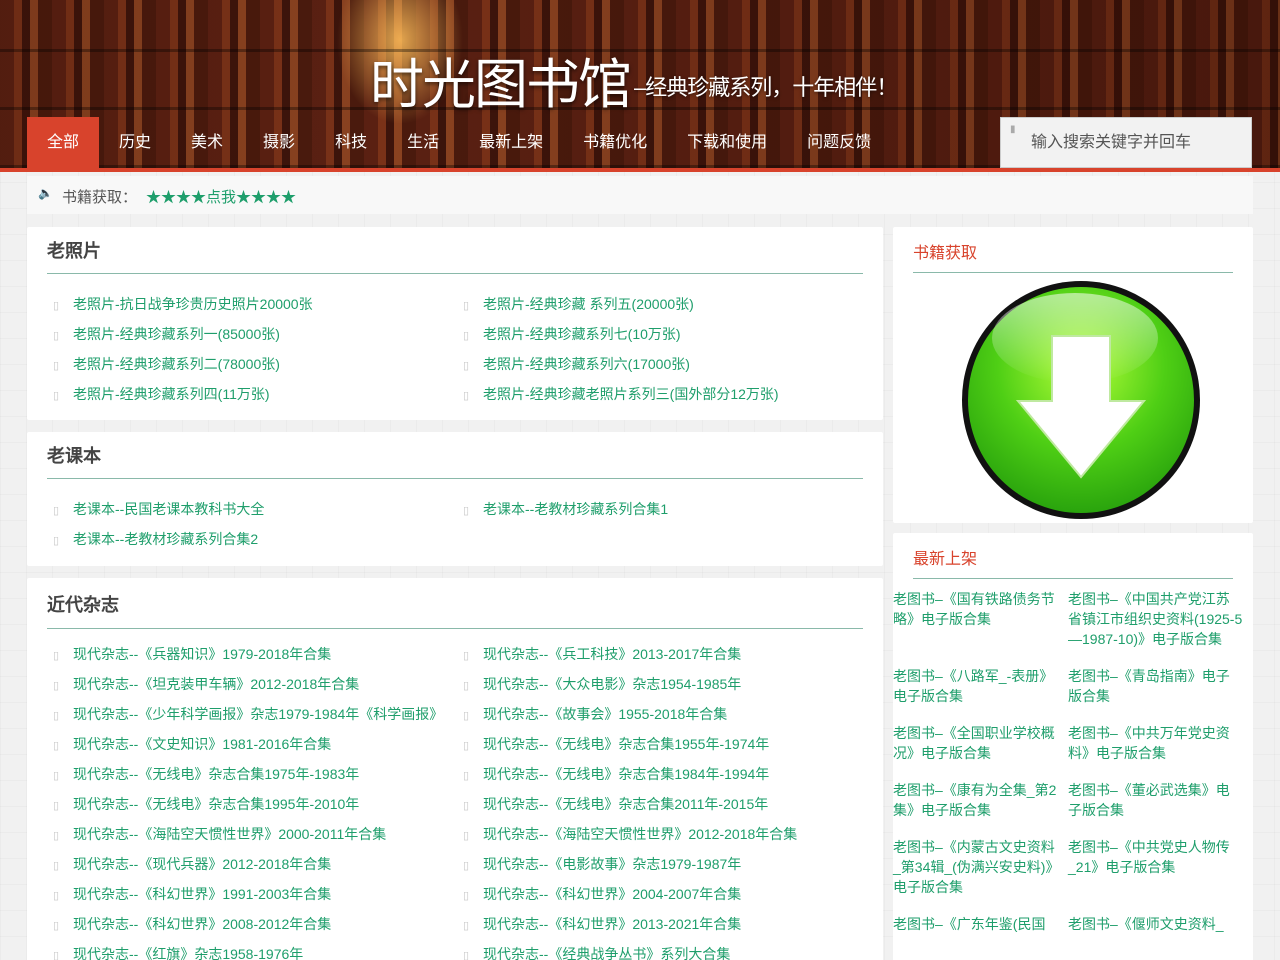  Describe the element at coordinates (615, 142) in the screenshot. I see `nav-item: 书籍优化` at that location.